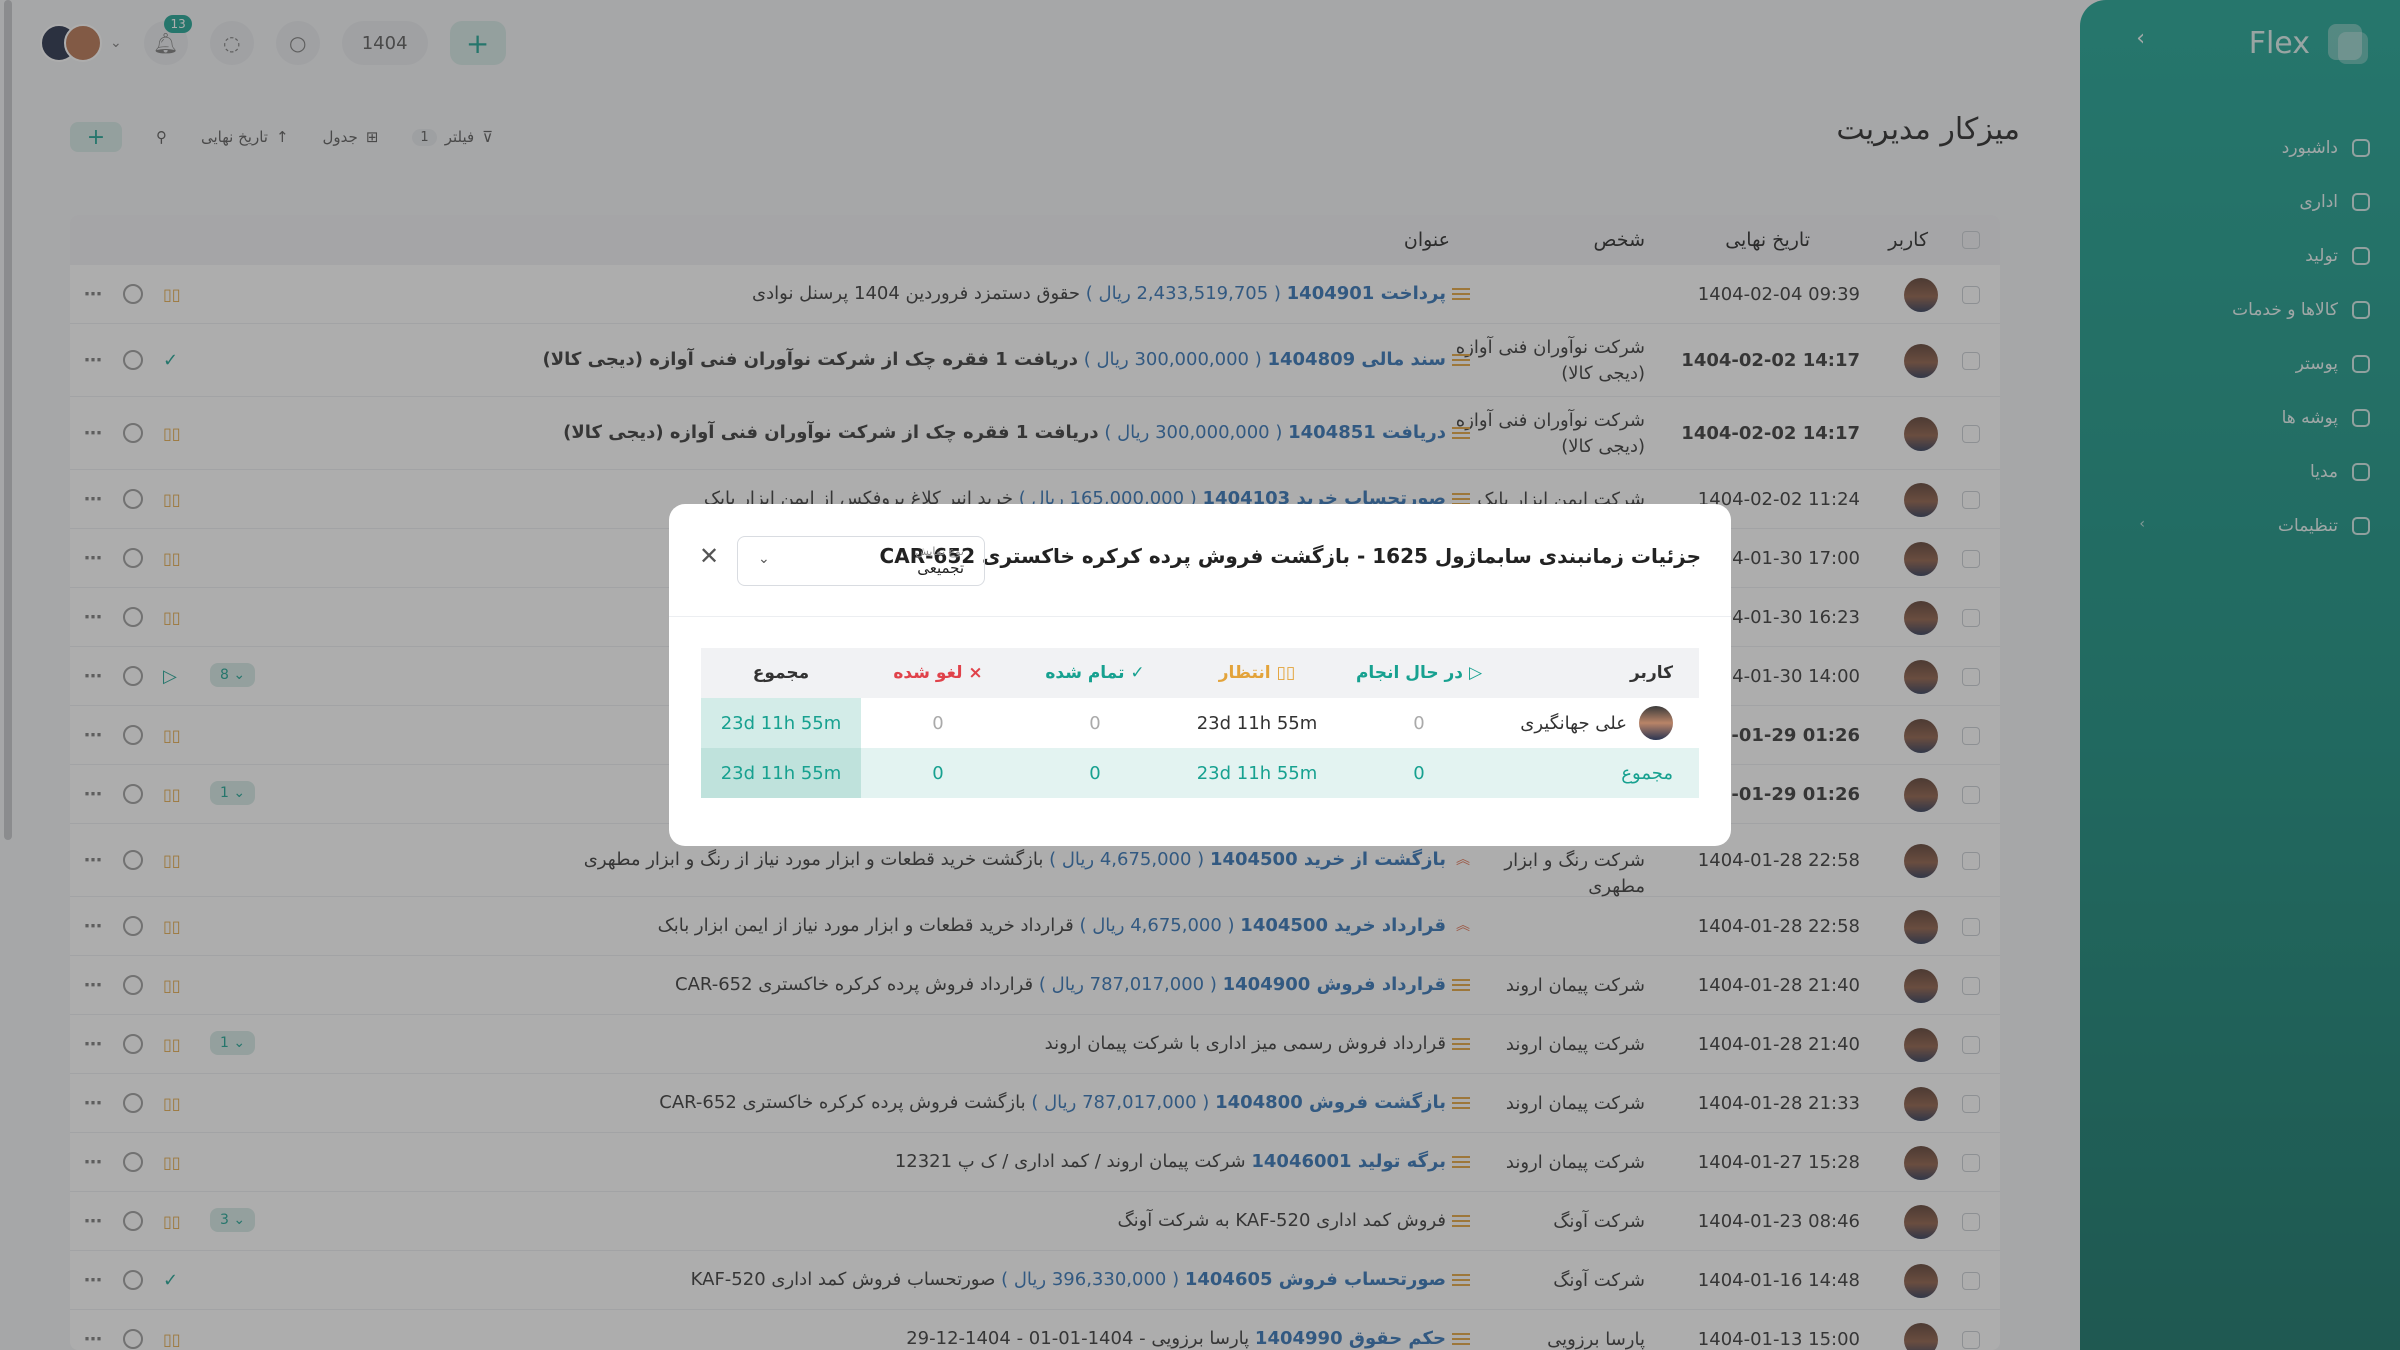 Image resolution: width=2400 pixels, height=1350 pixels. Describe the element at coordinates (1200, 616) in the screenshot. I see `divider` at that location.